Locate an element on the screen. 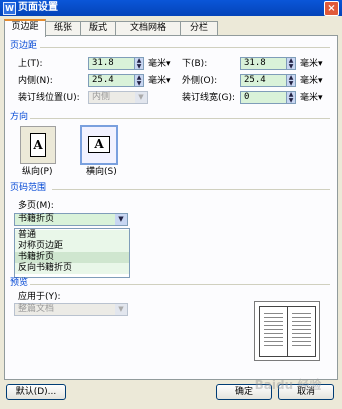 This screenshot has width=342, height=409. close-button: × is located at coordinates (331, 8).